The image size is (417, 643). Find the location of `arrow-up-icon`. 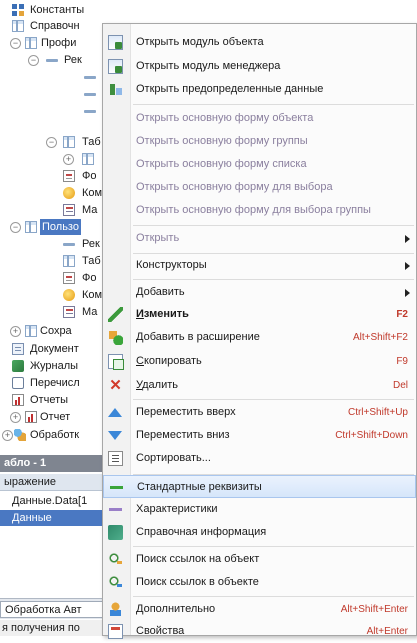

arrow-up-icon is located at coordinates (115, 412).